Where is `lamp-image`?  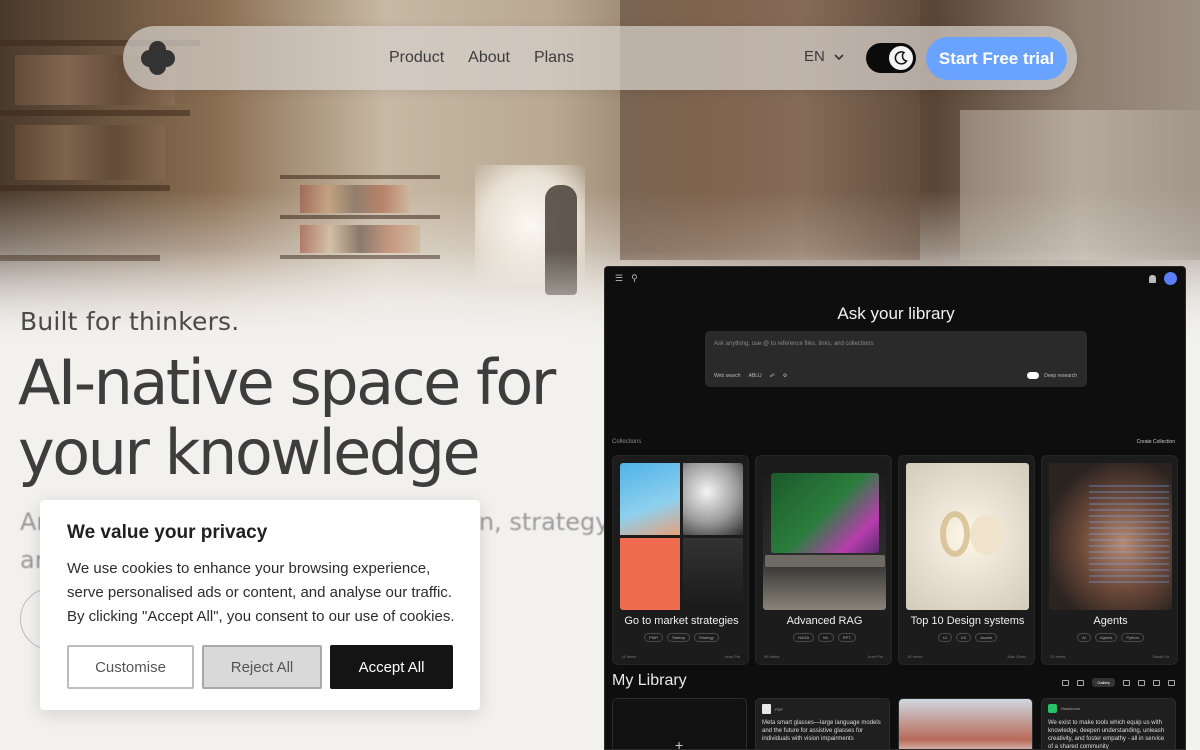
lamp-image is located at coordinates (967, 536).